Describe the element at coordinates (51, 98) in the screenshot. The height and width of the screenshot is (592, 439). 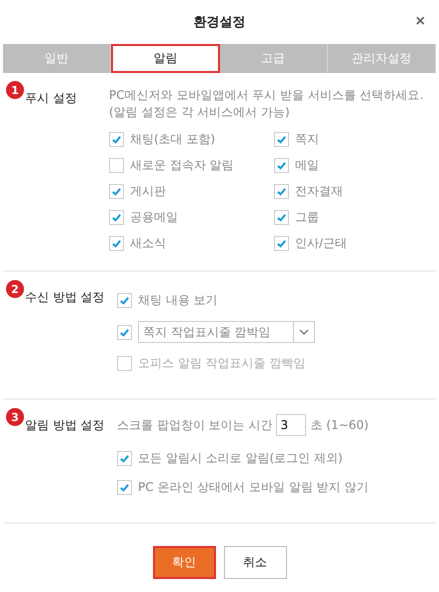
I see `section-label: 푸시 설정` at that location.